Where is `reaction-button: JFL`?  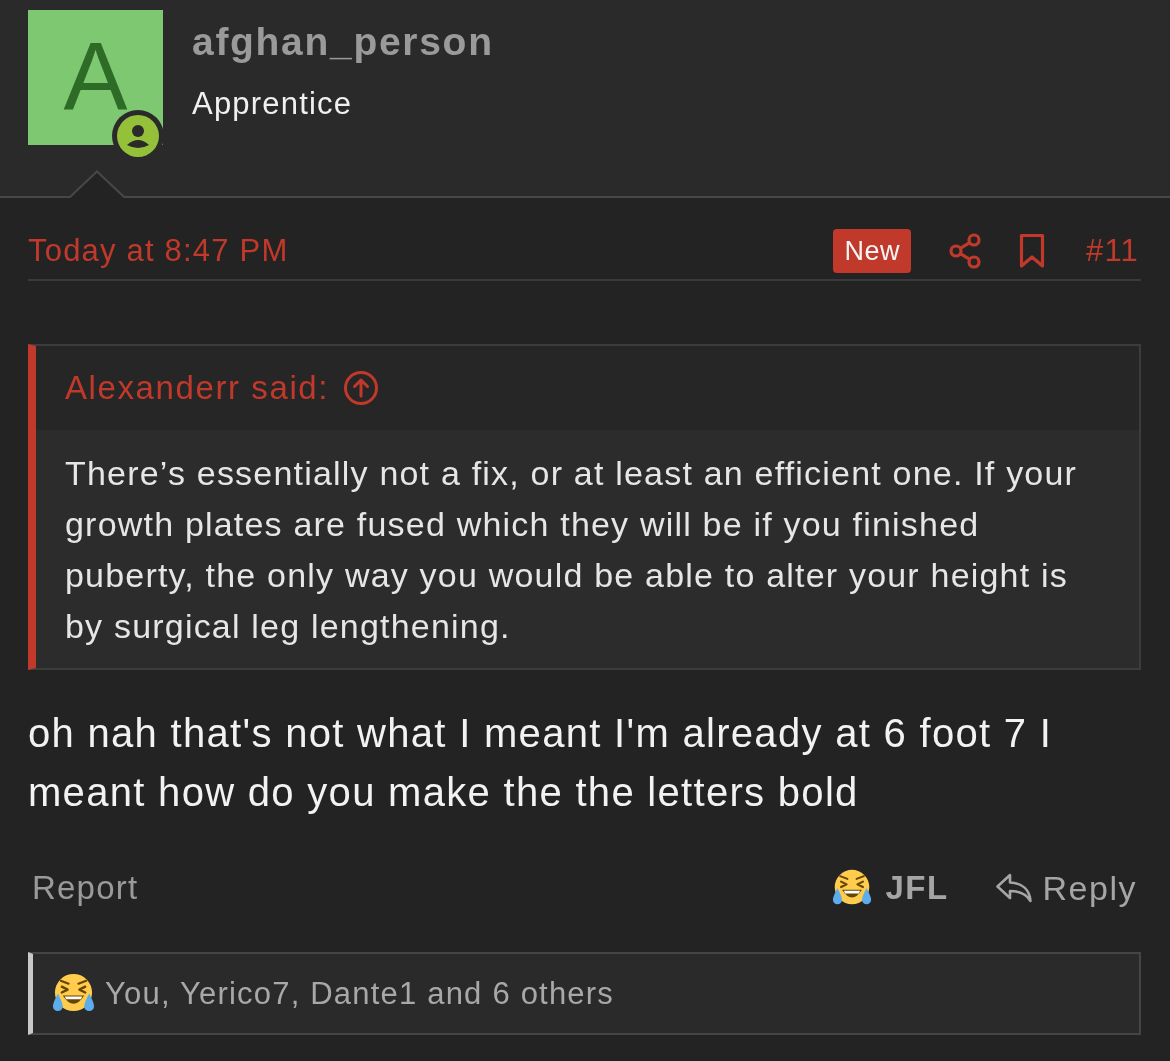
reaction-button: JFL is located at coordinates (890, 888).